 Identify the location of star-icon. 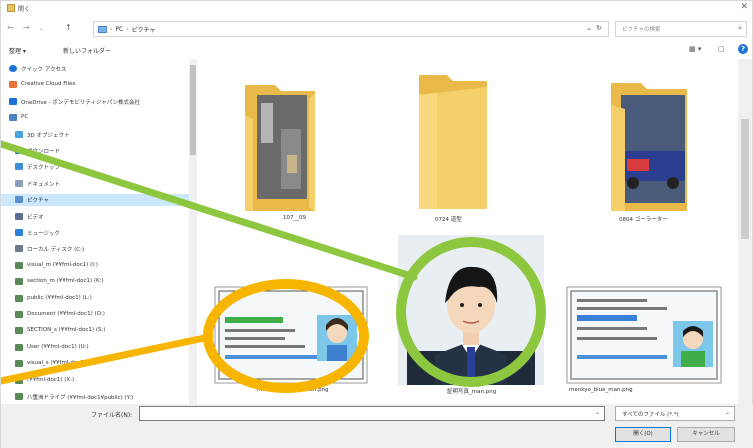
(13, 68).